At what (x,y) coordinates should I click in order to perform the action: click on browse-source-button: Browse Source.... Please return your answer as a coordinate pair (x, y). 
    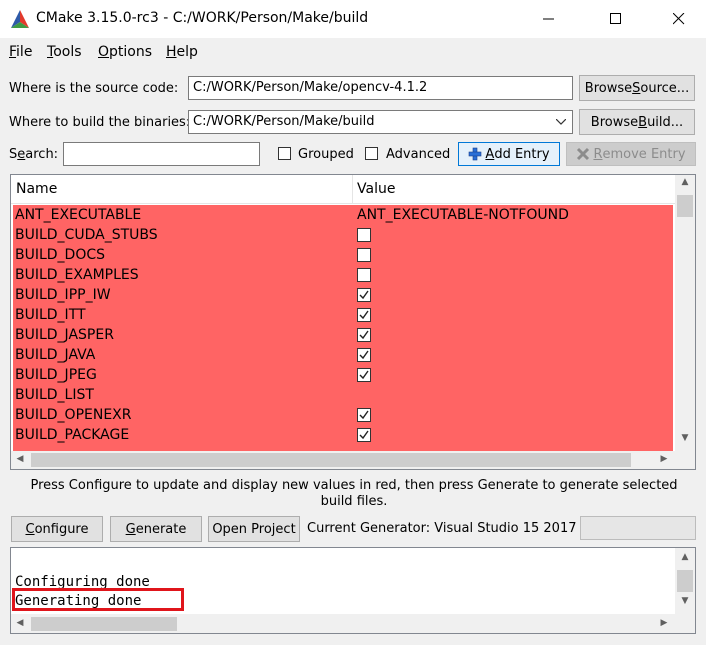
    Looking at the image, I should click on (637, 88).